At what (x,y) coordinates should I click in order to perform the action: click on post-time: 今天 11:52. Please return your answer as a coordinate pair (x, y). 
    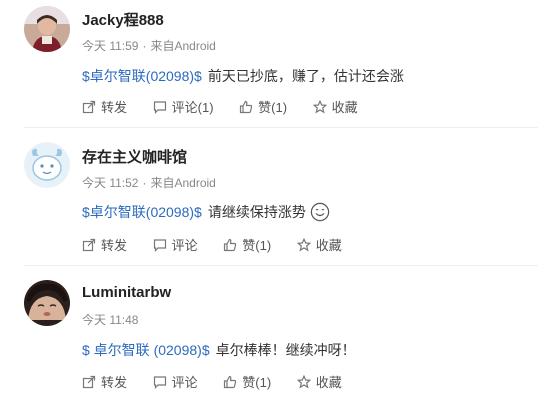
    Looking at the image, I should click on (110, 183).